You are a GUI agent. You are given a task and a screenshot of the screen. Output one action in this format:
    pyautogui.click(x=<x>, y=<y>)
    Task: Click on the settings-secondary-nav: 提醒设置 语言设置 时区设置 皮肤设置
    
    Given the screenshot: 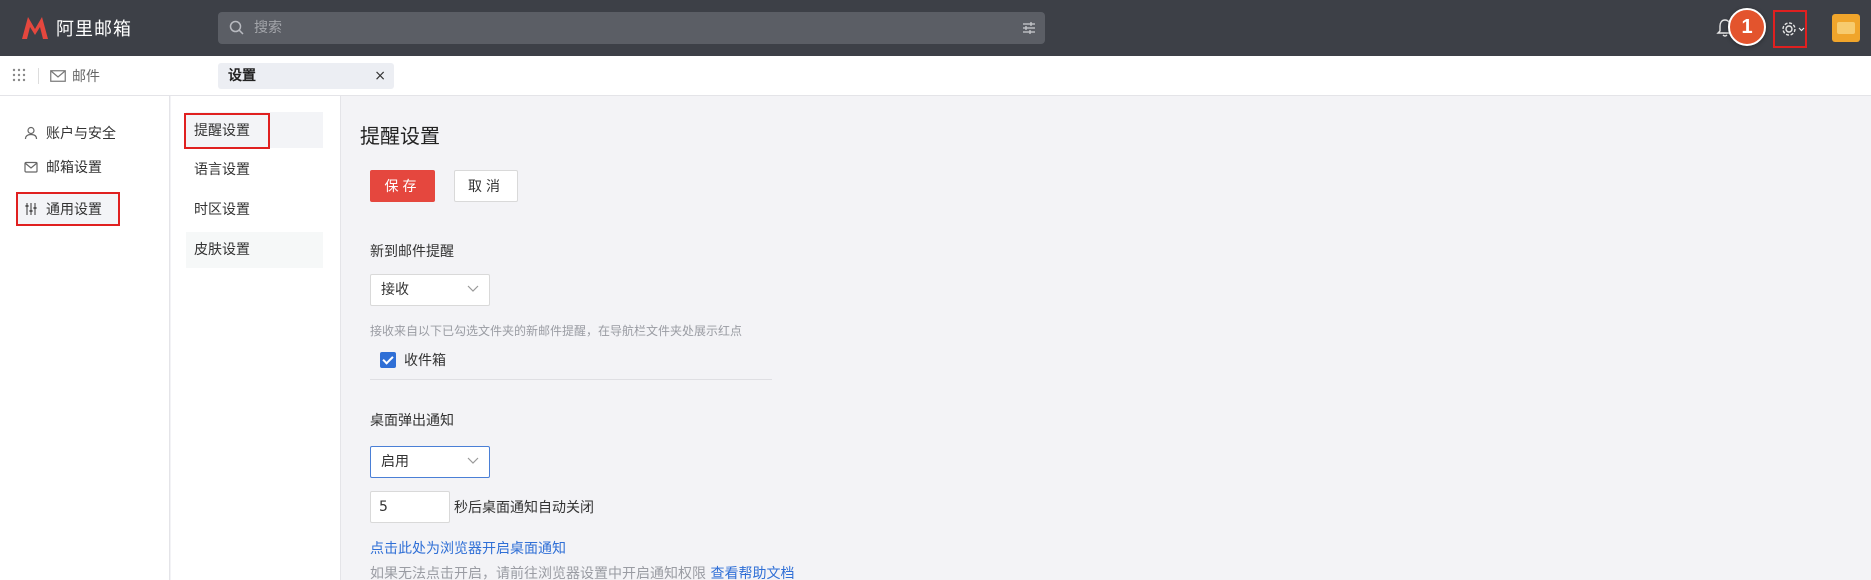 What is the action you would take?
    pyautogui.click(x=256, y=338)
    